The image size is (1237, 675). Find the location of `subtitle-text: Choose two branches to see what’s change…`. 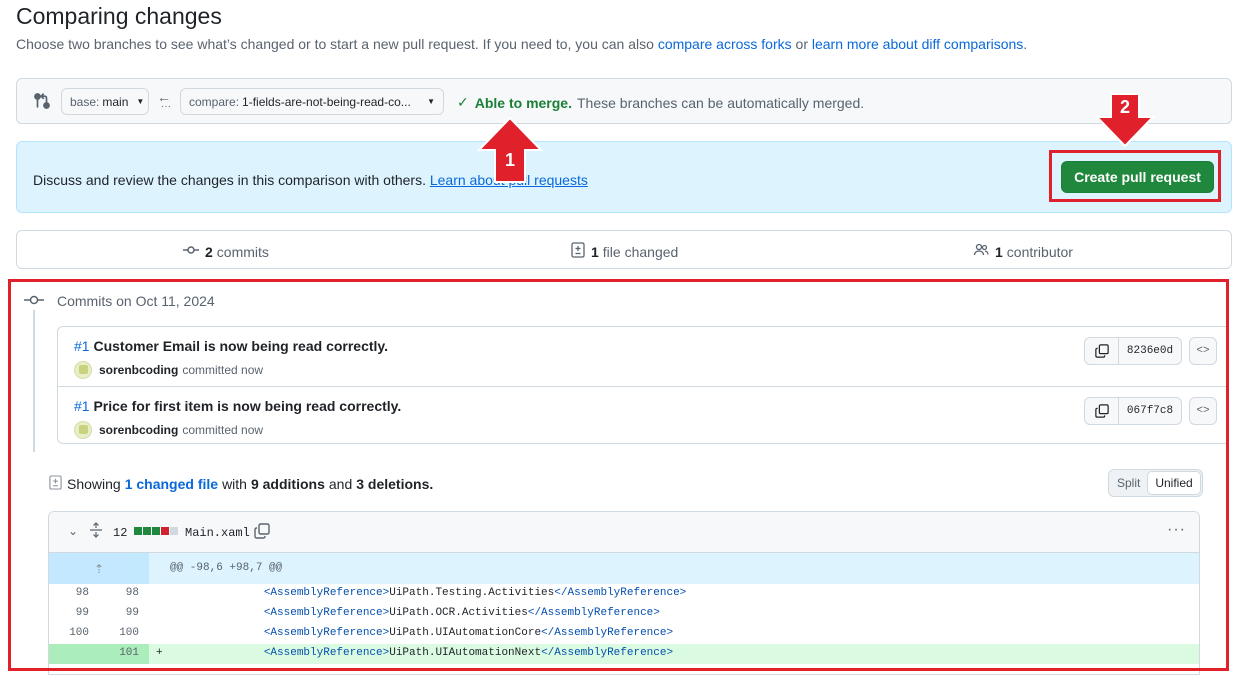

subtitle-text: Choose two branches to see what’s change… is located at coordinates (337, 44).